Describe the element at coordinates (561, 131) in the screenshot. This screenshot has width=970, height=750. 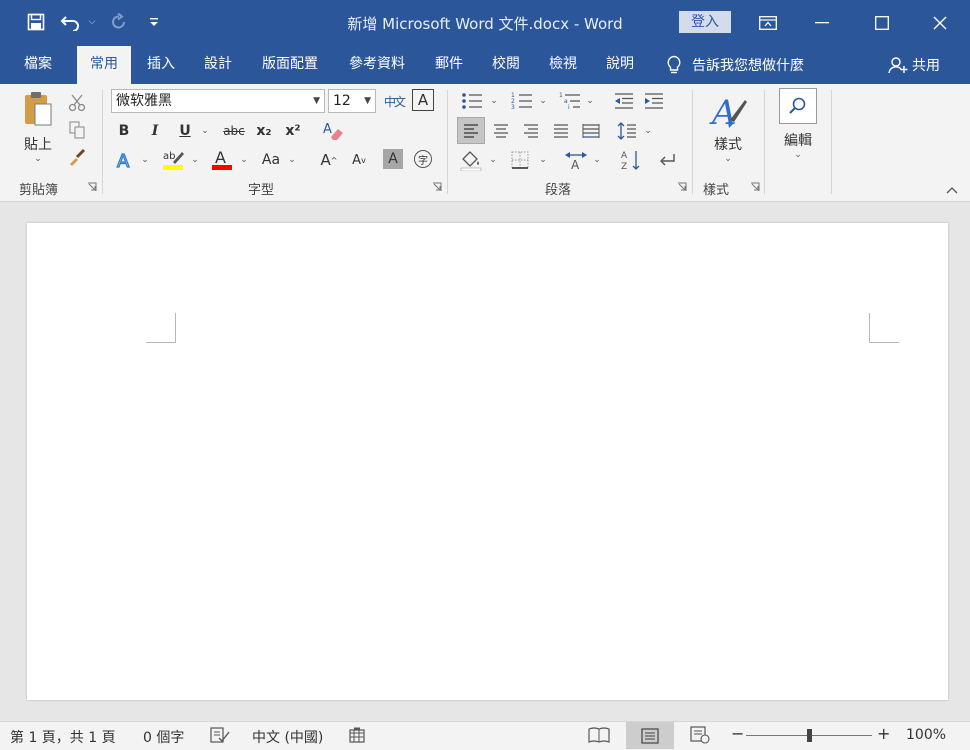
I see `justify-button` at that location.